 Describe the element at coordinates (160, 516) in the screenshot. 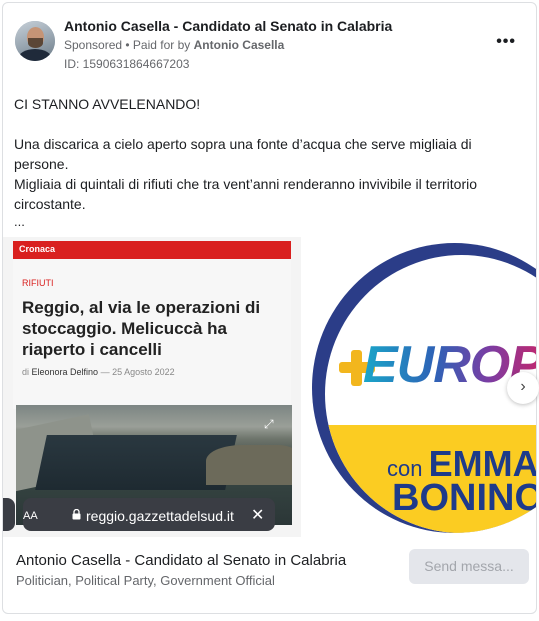

I see `browser-url: reggio.gazzettadelsud.it` at that location.